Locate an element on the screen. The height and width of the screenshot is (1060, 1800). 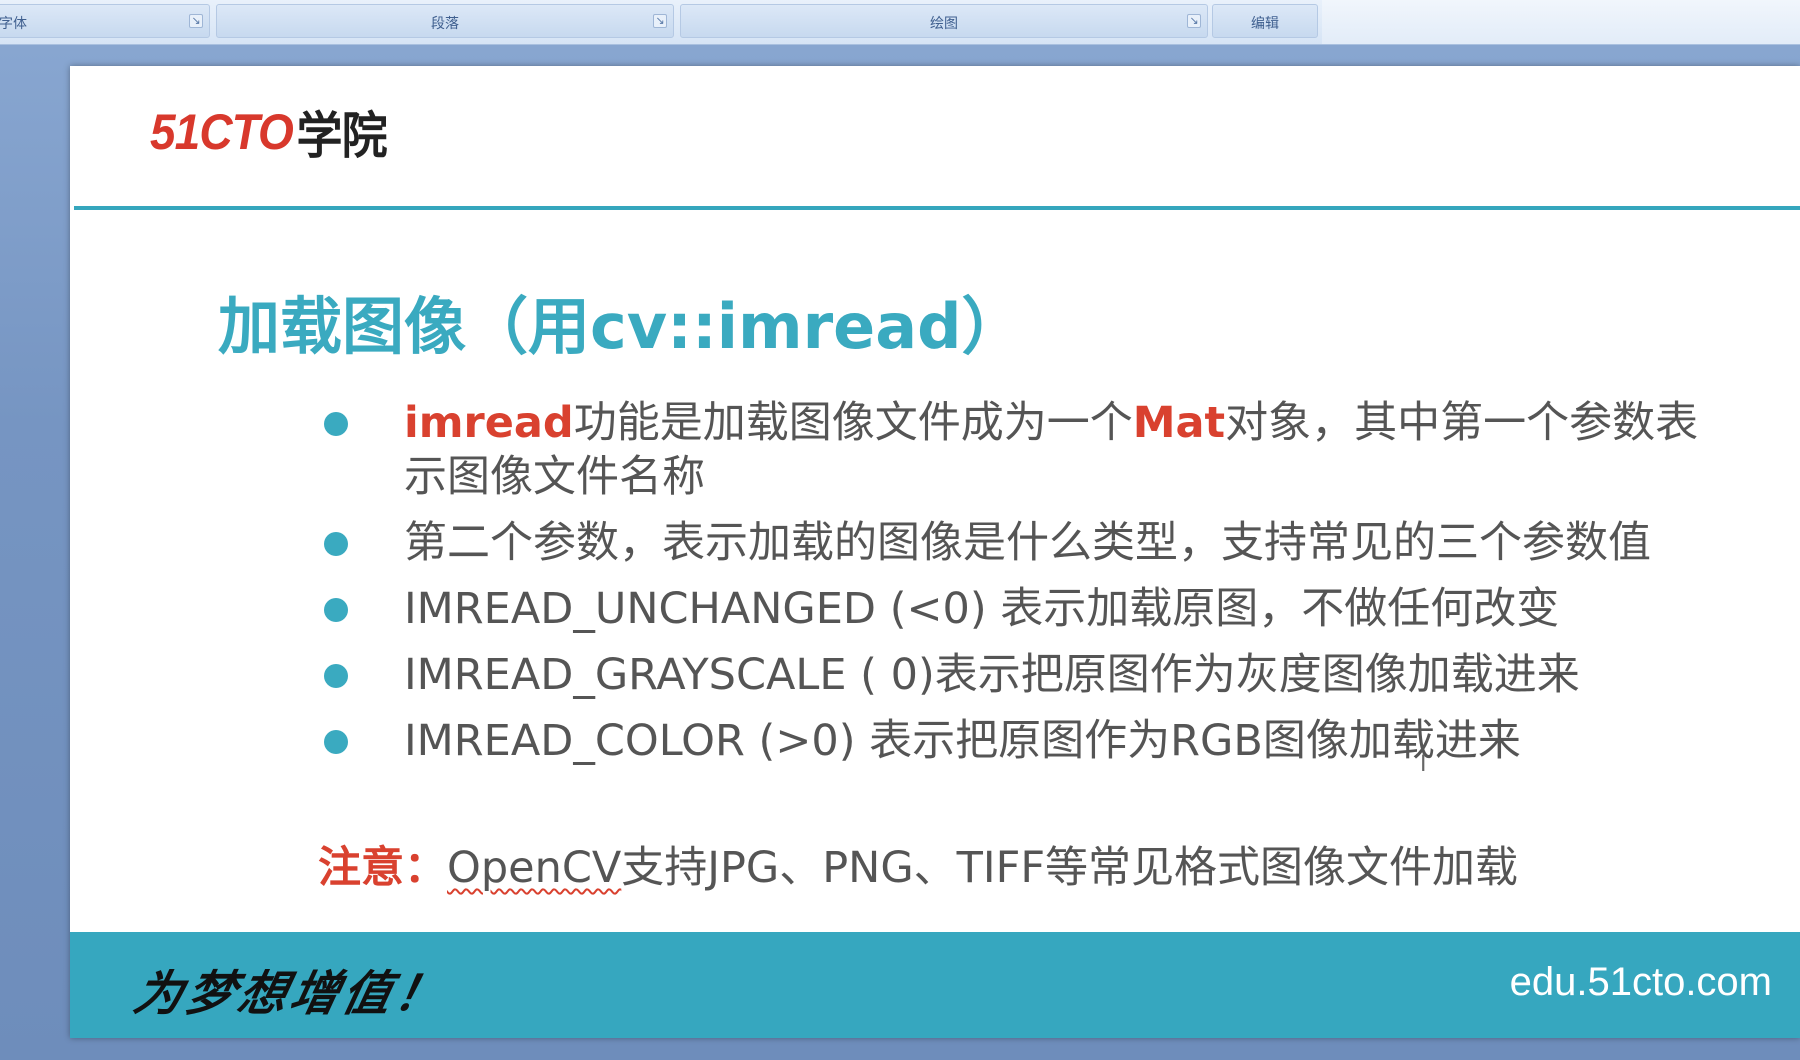
ribbon-group-editing: 编辑 is located at coordinates (1265, 21).